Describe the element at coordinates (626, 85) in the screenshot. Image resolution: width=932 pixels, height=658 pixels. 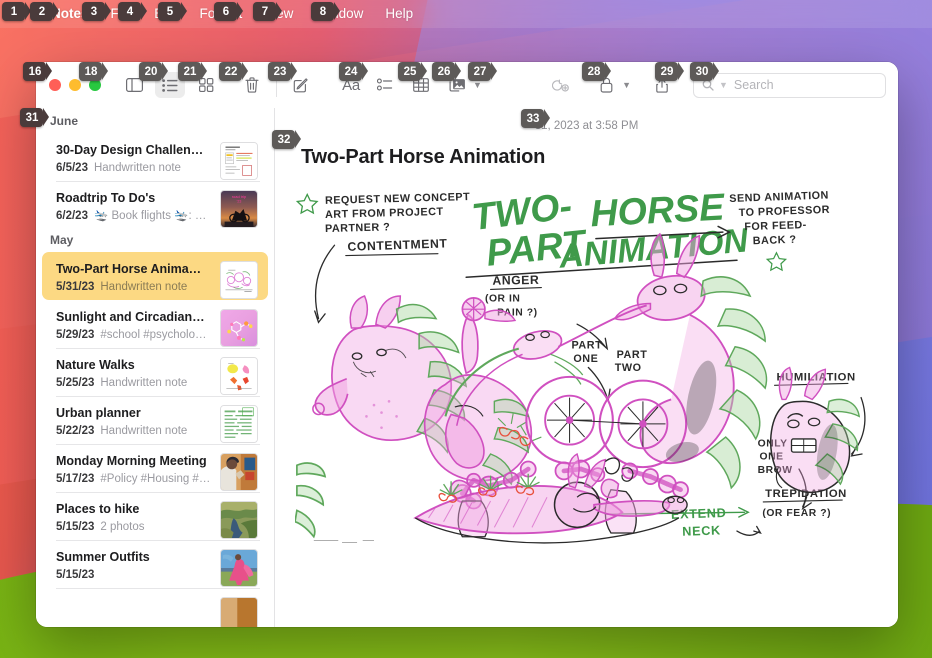
I see `lock-chevron-down-icon: ▼` at that location.